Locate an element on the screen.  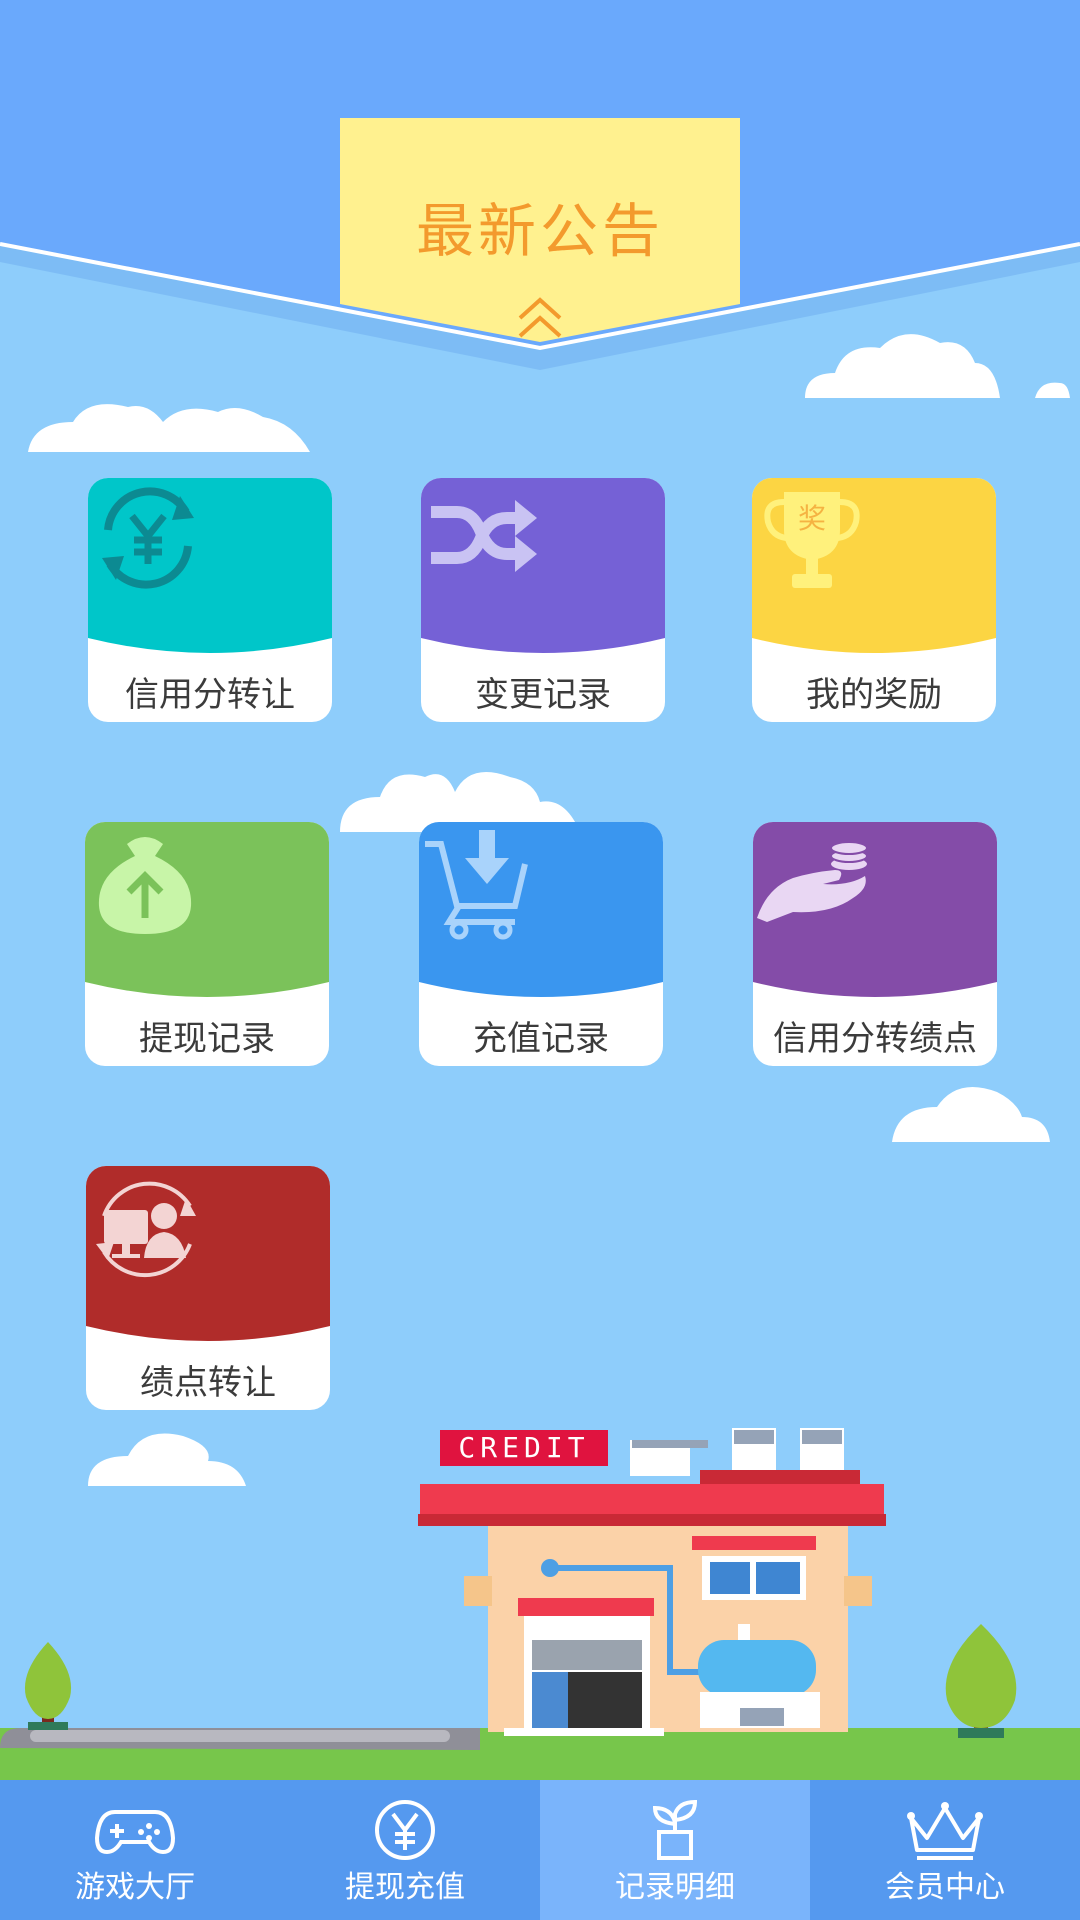
sprout-pot-icon is located at coordinates (675, 1829).